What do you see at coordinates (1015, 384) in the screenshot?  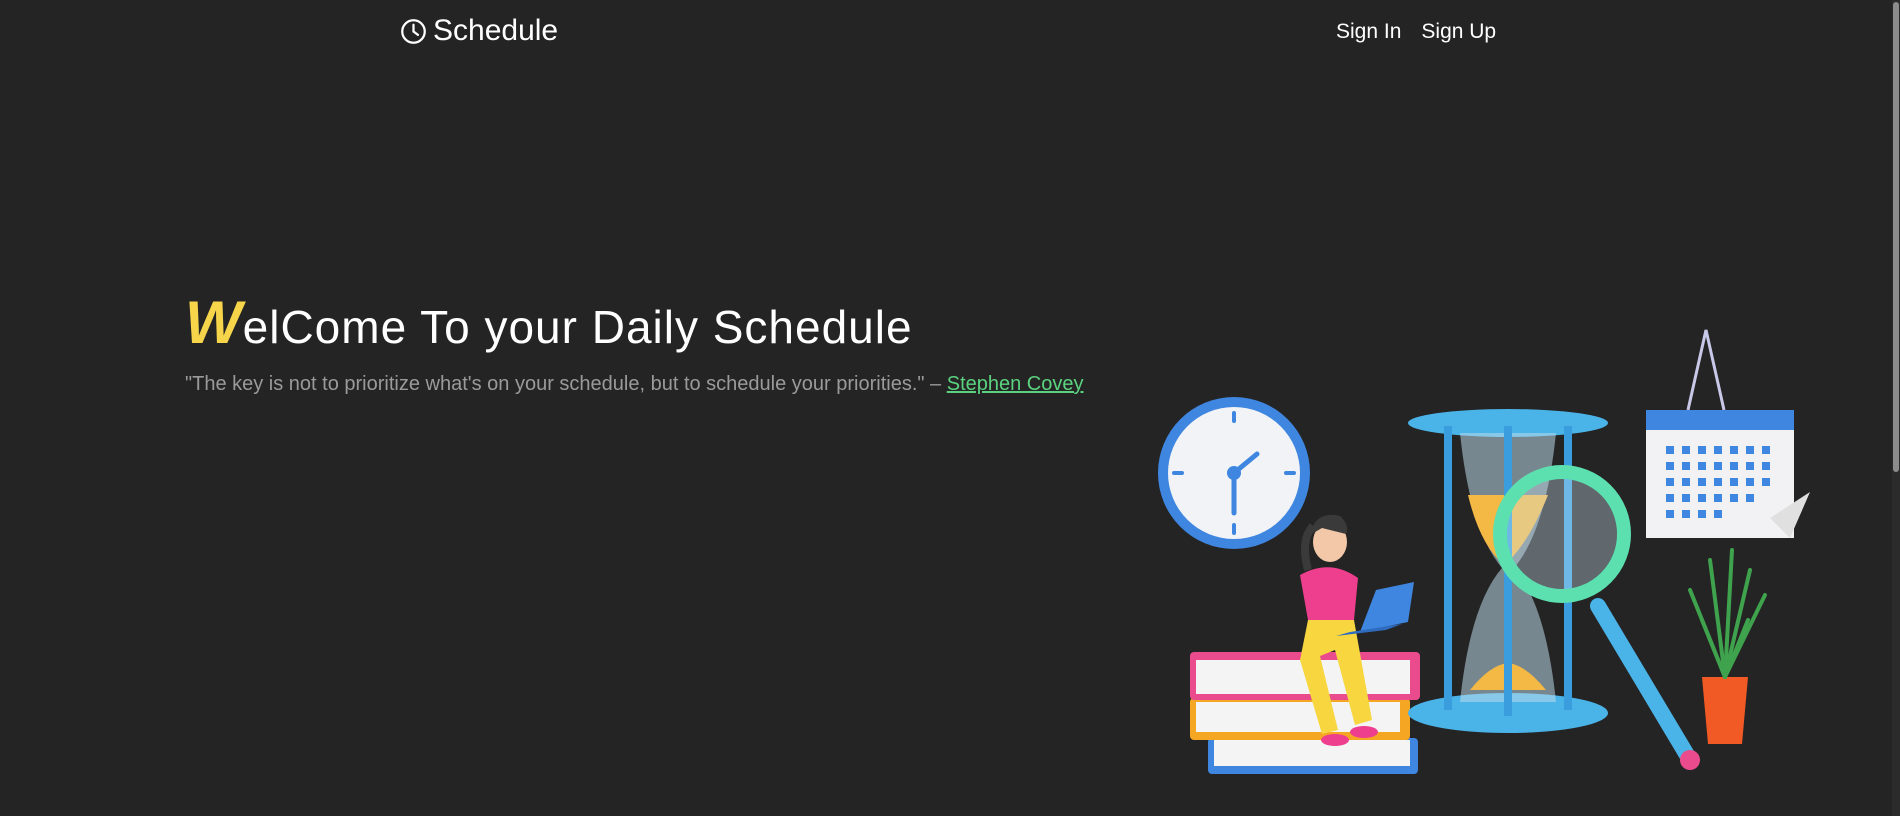 I see `quote-author-link: Stephen Covey` at bounding box center [1015, 384].